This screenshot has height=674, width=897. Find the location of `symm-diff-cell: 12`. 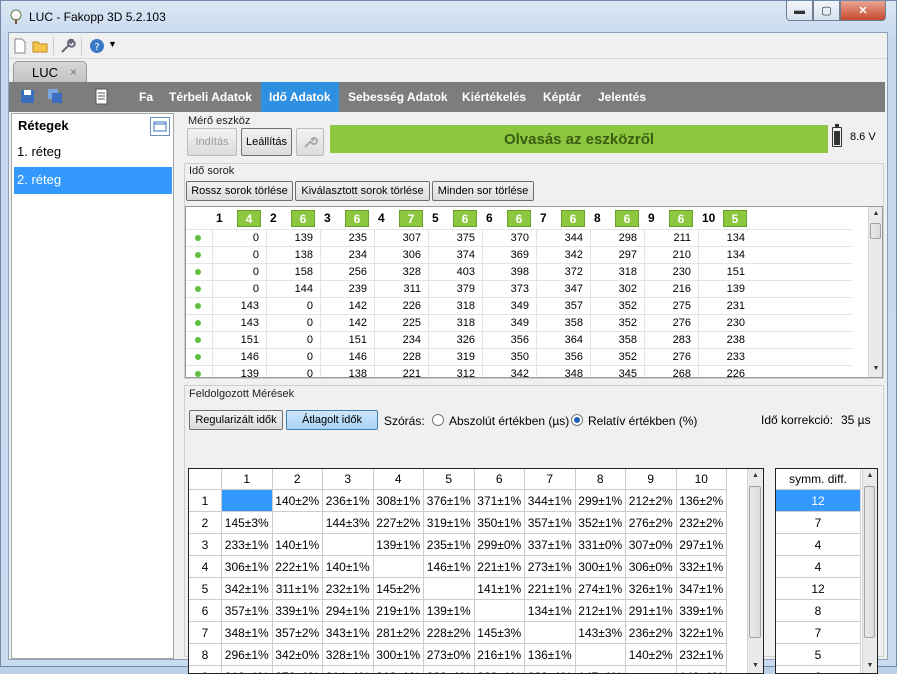

symm-diff-cell: 12 is located at coordinates (818, 589).